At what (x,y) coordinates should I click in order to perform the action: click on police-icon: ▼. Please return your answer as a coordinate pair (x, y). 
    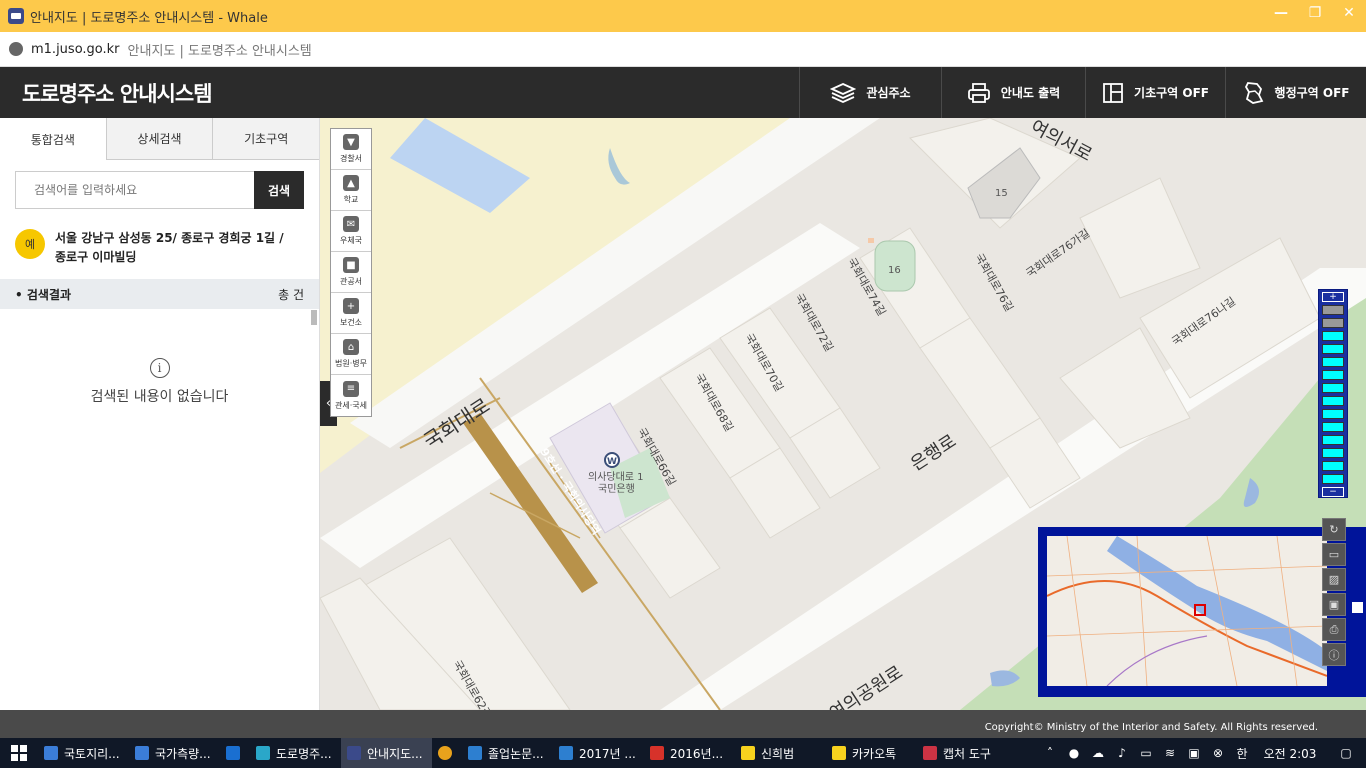
    Looking at the image, I should click on (351, 142).